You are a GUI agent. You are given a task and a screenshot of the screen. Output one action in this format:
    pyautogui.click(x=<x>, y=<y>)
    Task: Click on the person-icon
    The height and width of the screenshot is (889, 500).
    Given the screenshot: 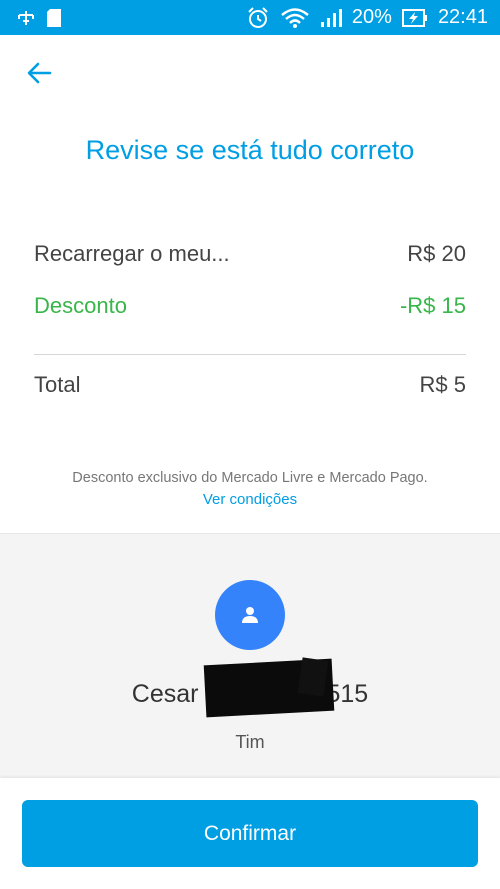 What is the action you would take?
    pyautogui.click(x=250, y=615)
    